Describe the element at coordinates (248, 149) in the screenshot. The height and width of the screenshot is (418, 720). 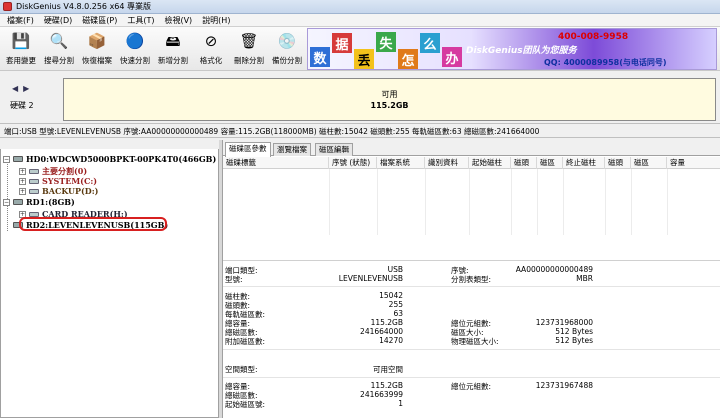
I see `tab-partition-params: 磁碟區參數` at that location.